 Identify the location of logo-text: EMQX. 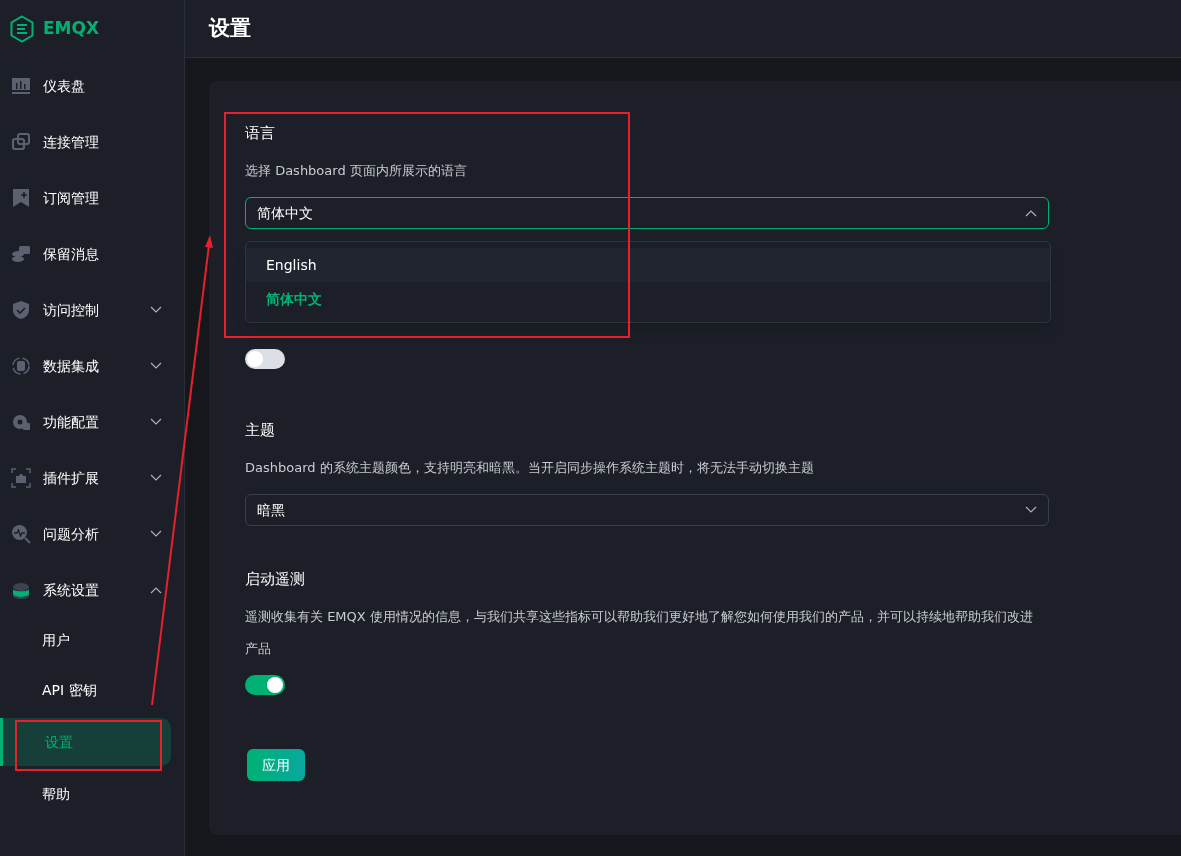
(71, 29).